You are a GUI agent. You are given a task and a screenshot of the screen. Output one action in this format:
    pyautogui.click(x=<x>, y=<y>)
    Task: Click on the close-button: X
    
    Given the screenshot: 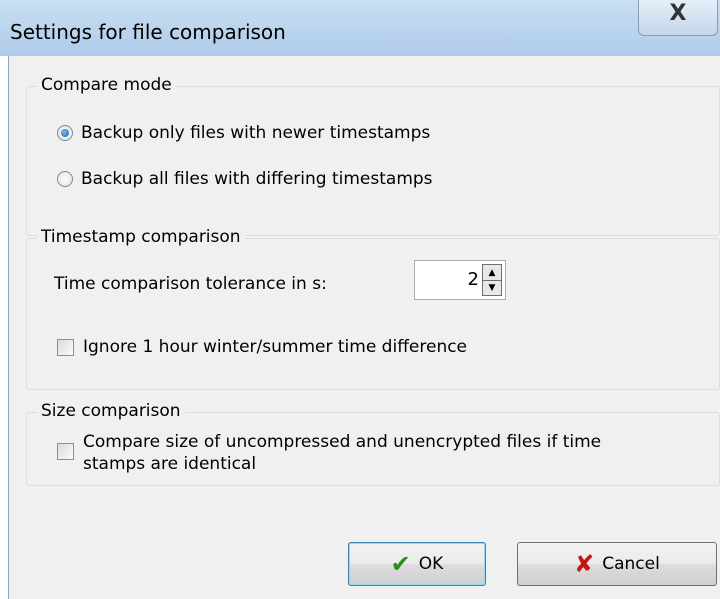 What is the action you would take?
    pyautogui.click(x=678, y=18)
    